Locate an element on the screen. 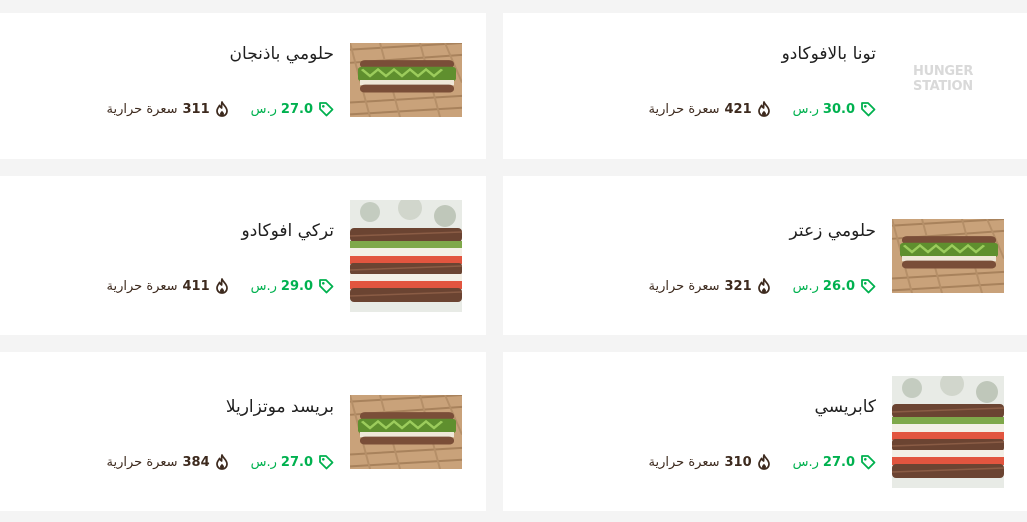  item-name: حلومي زعتر is located at coordinates (832, 231).